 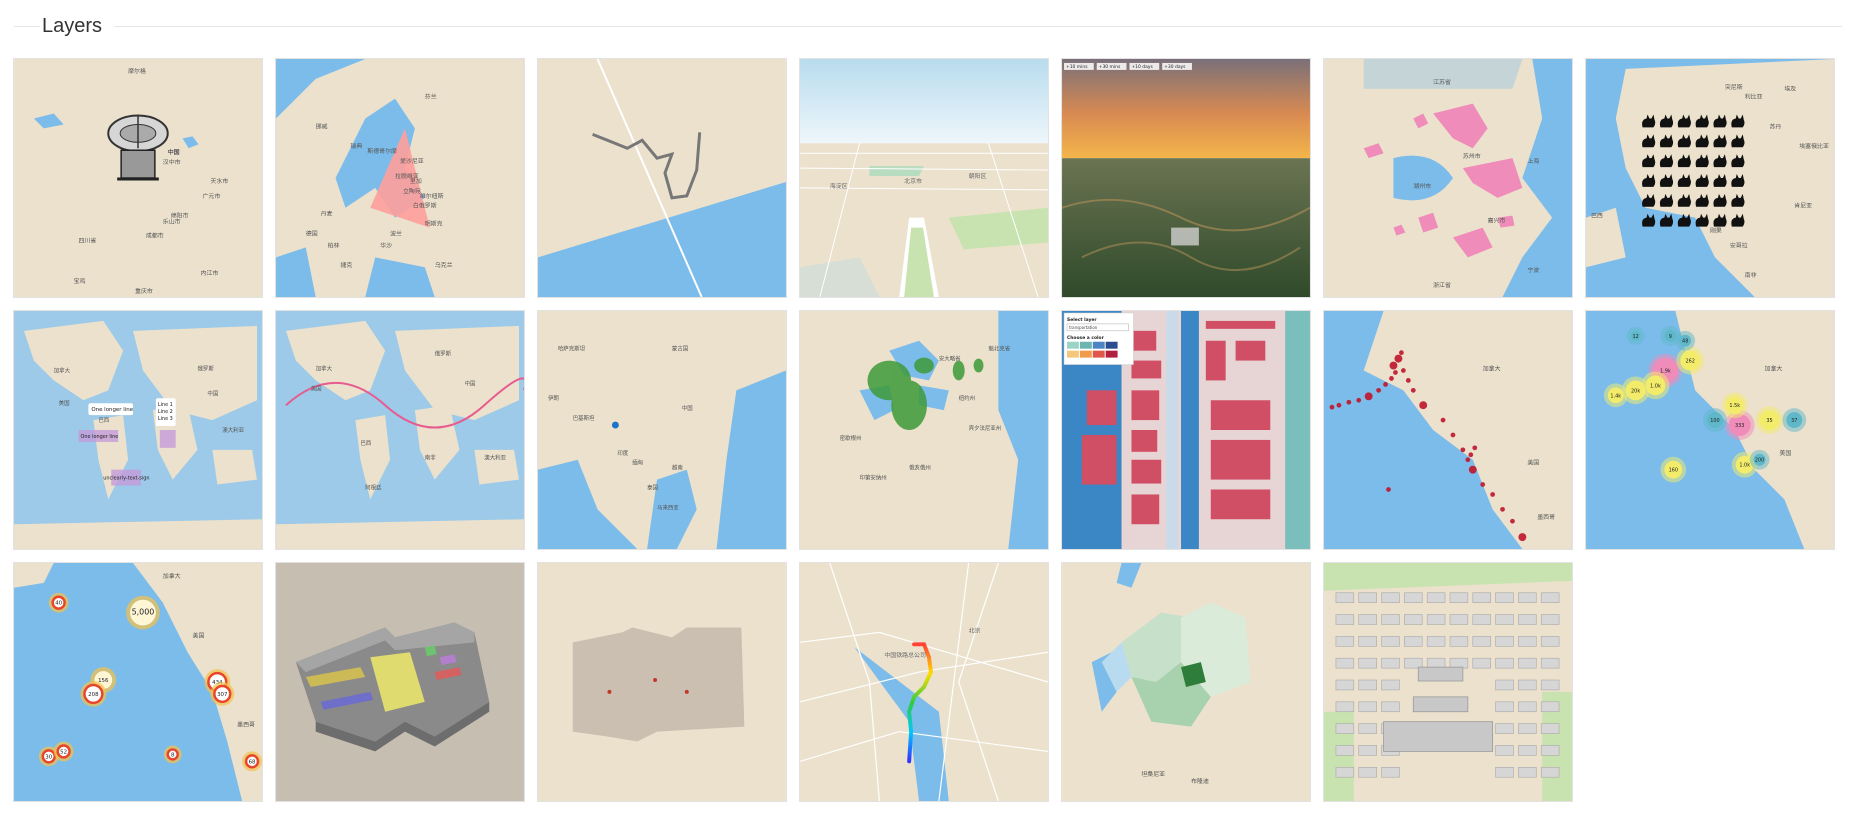 I want to click on svg-text: 海淀区, so click(x=839, y=186).